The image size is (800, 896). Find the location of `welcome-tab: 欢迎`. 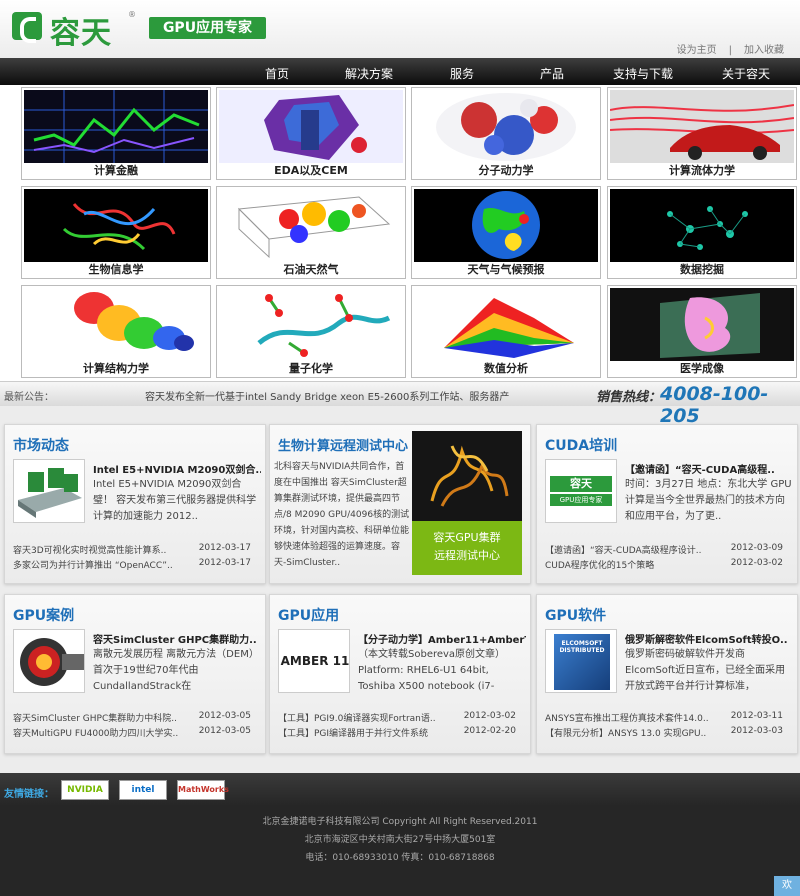

welcome-tab: 欢迎 is located at coordinates (787, 886).